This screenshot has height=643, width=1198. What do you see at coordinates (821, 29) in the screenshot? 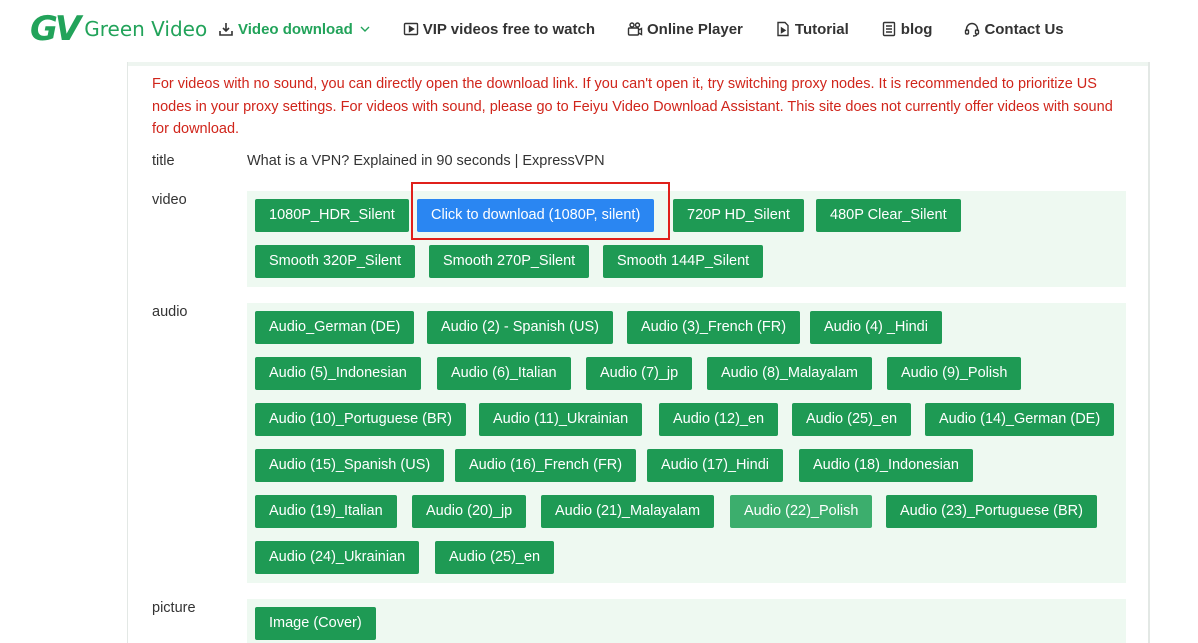
I see `nav-label: Tutorial` at bounding box center [821, 29].